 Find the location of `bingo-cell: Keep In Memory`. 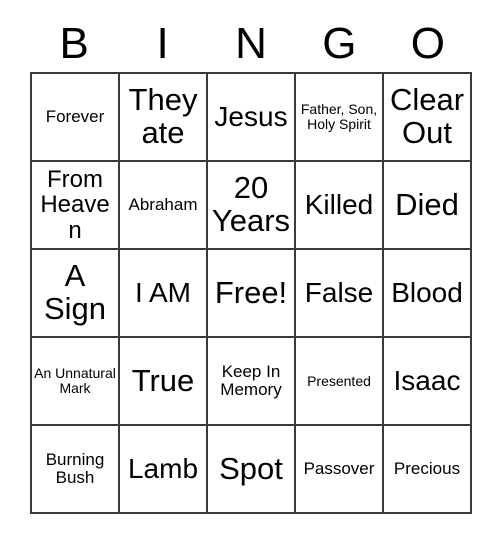

bingo-cell: Keep In Memory is located at coordinates (252, 382).